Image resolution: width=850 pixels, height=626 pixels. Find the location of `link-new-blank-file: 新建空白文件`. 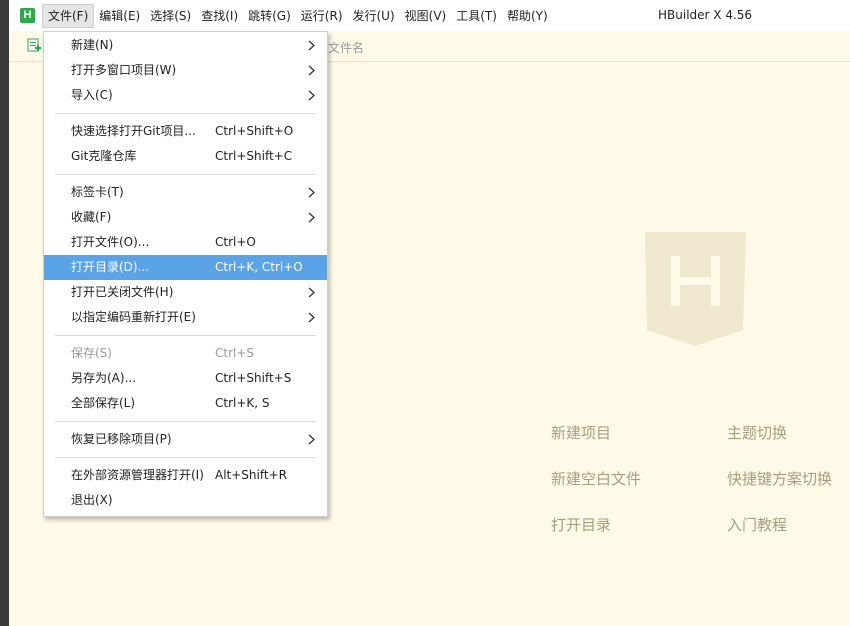

link-new-blank-file: 新建空白文件 is located at coordinates (596, 478).